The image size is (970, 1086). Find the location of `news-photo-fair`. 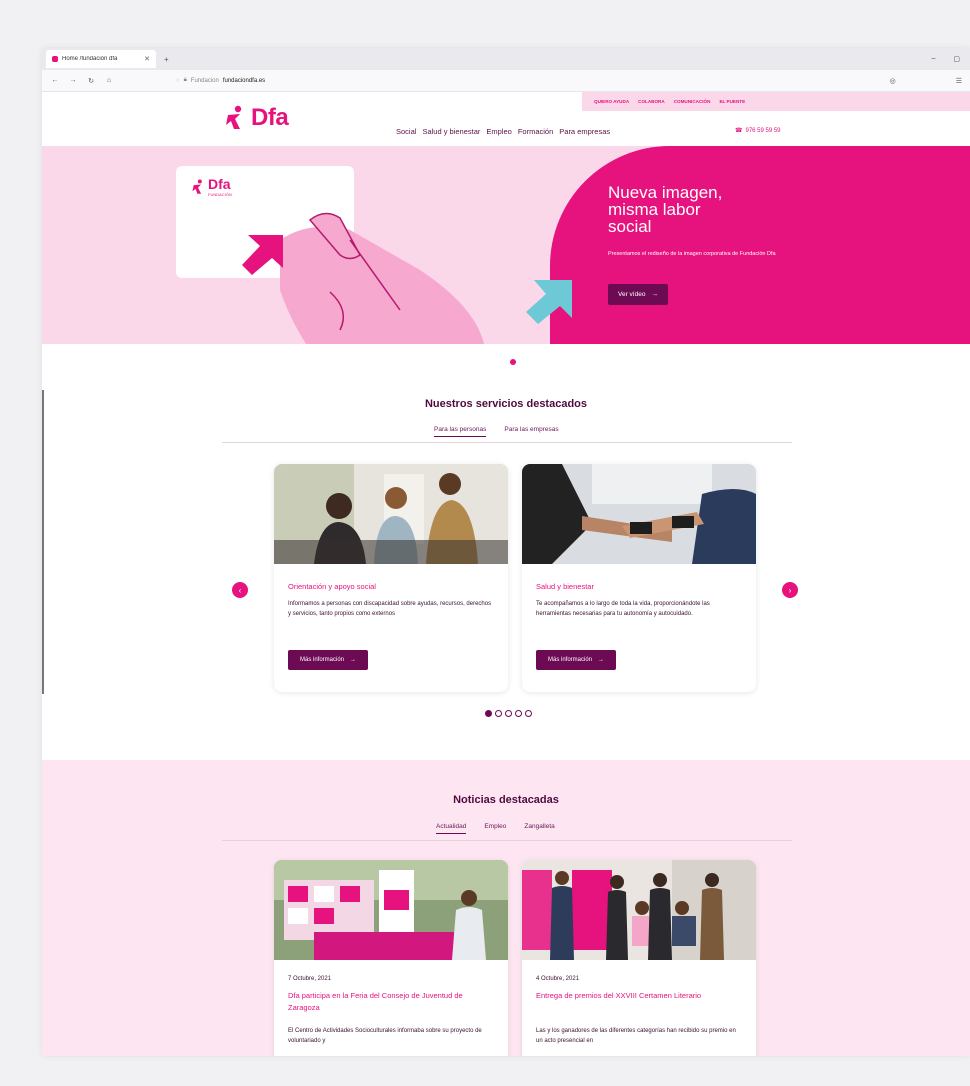

news-photo-fair is located at coordinates (391, 910).